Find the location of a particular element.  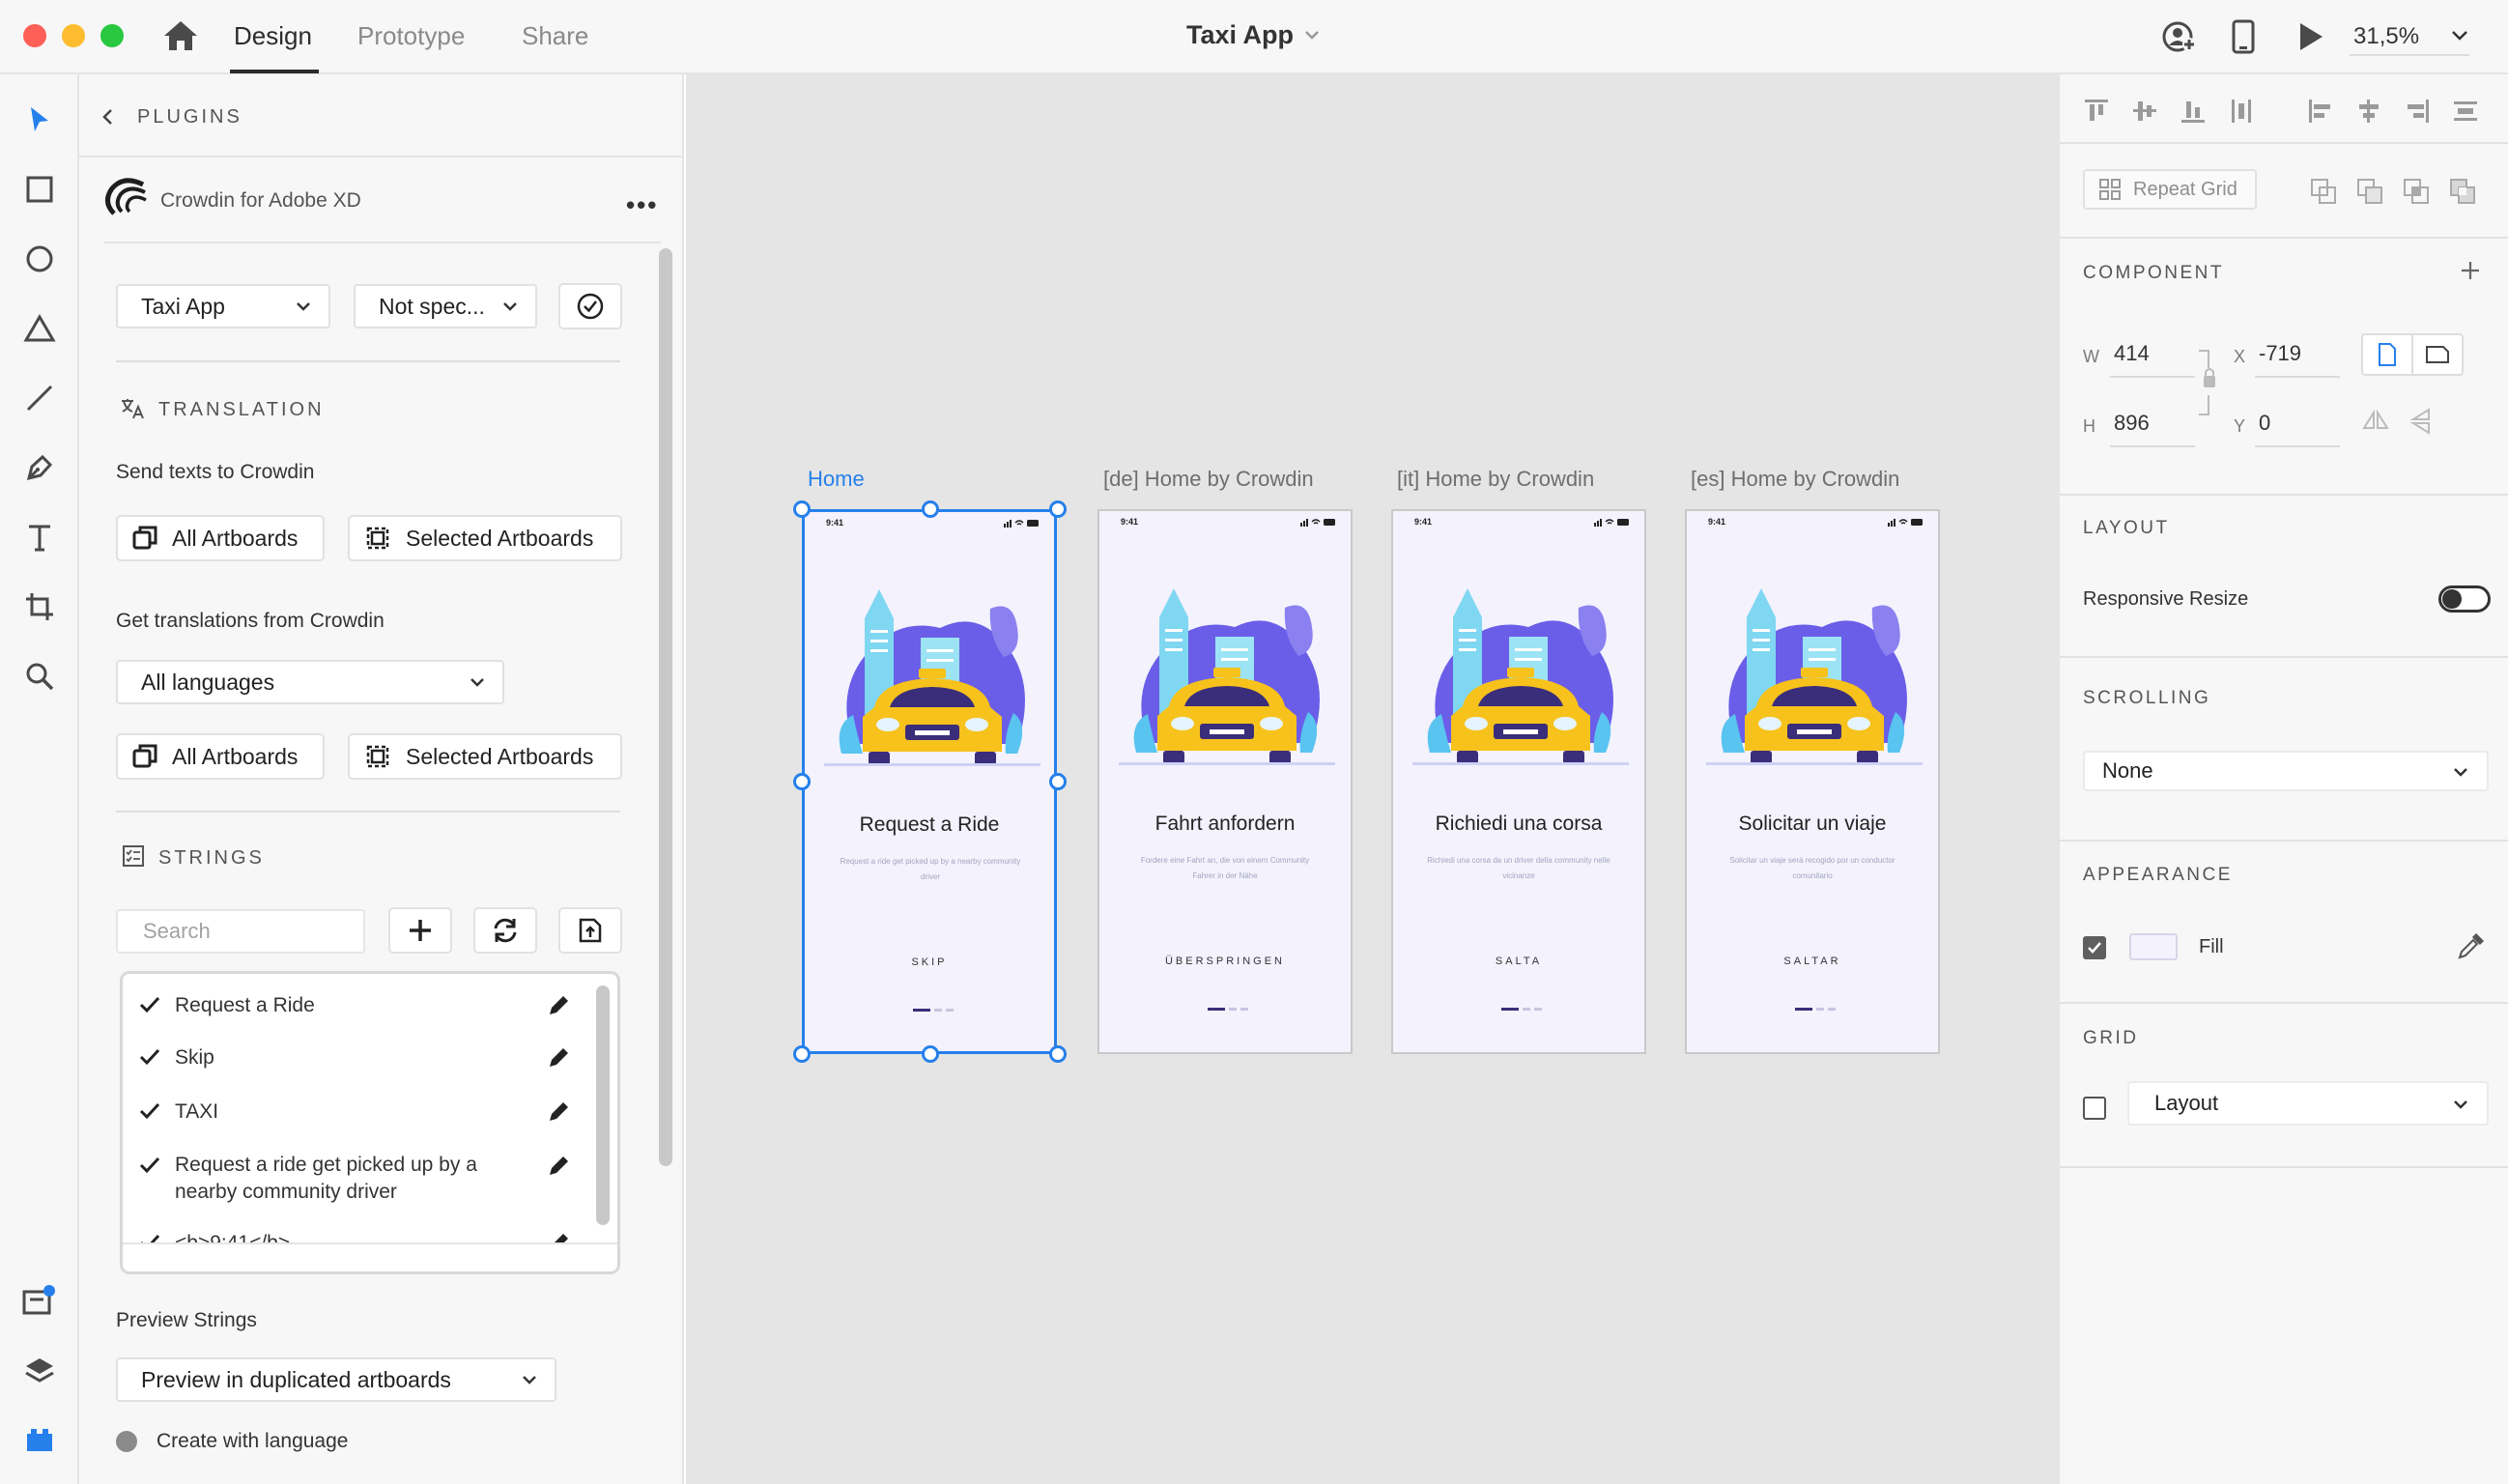

pen-tool-icon is located at coordinates (39, 467).